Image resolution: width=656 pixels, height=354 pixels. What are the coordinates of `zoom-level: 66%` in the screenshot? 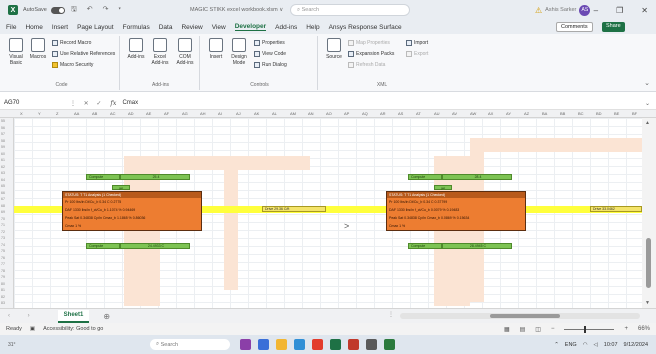 It's located at (644, 329).